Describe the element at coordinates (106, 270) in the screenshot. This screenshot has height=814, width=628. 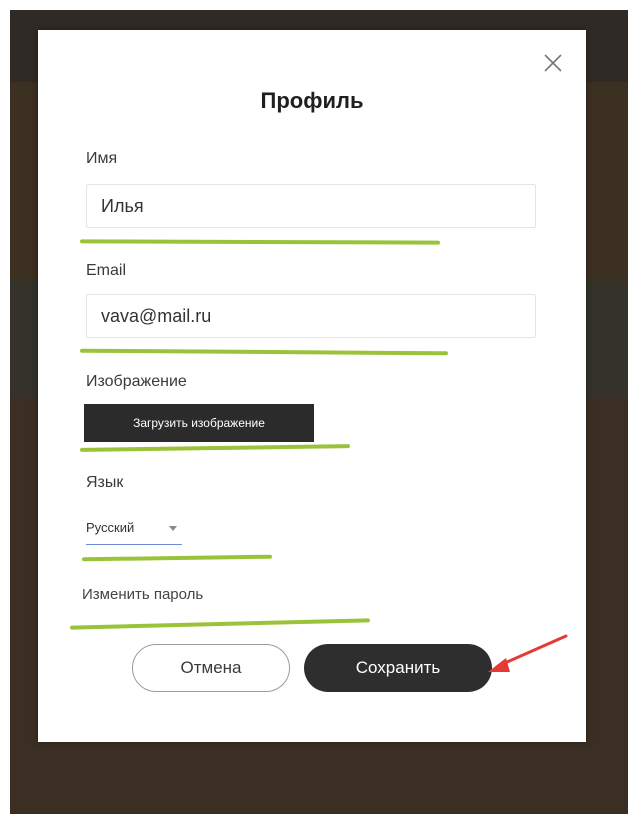
I see `email-label: Email` at that location.